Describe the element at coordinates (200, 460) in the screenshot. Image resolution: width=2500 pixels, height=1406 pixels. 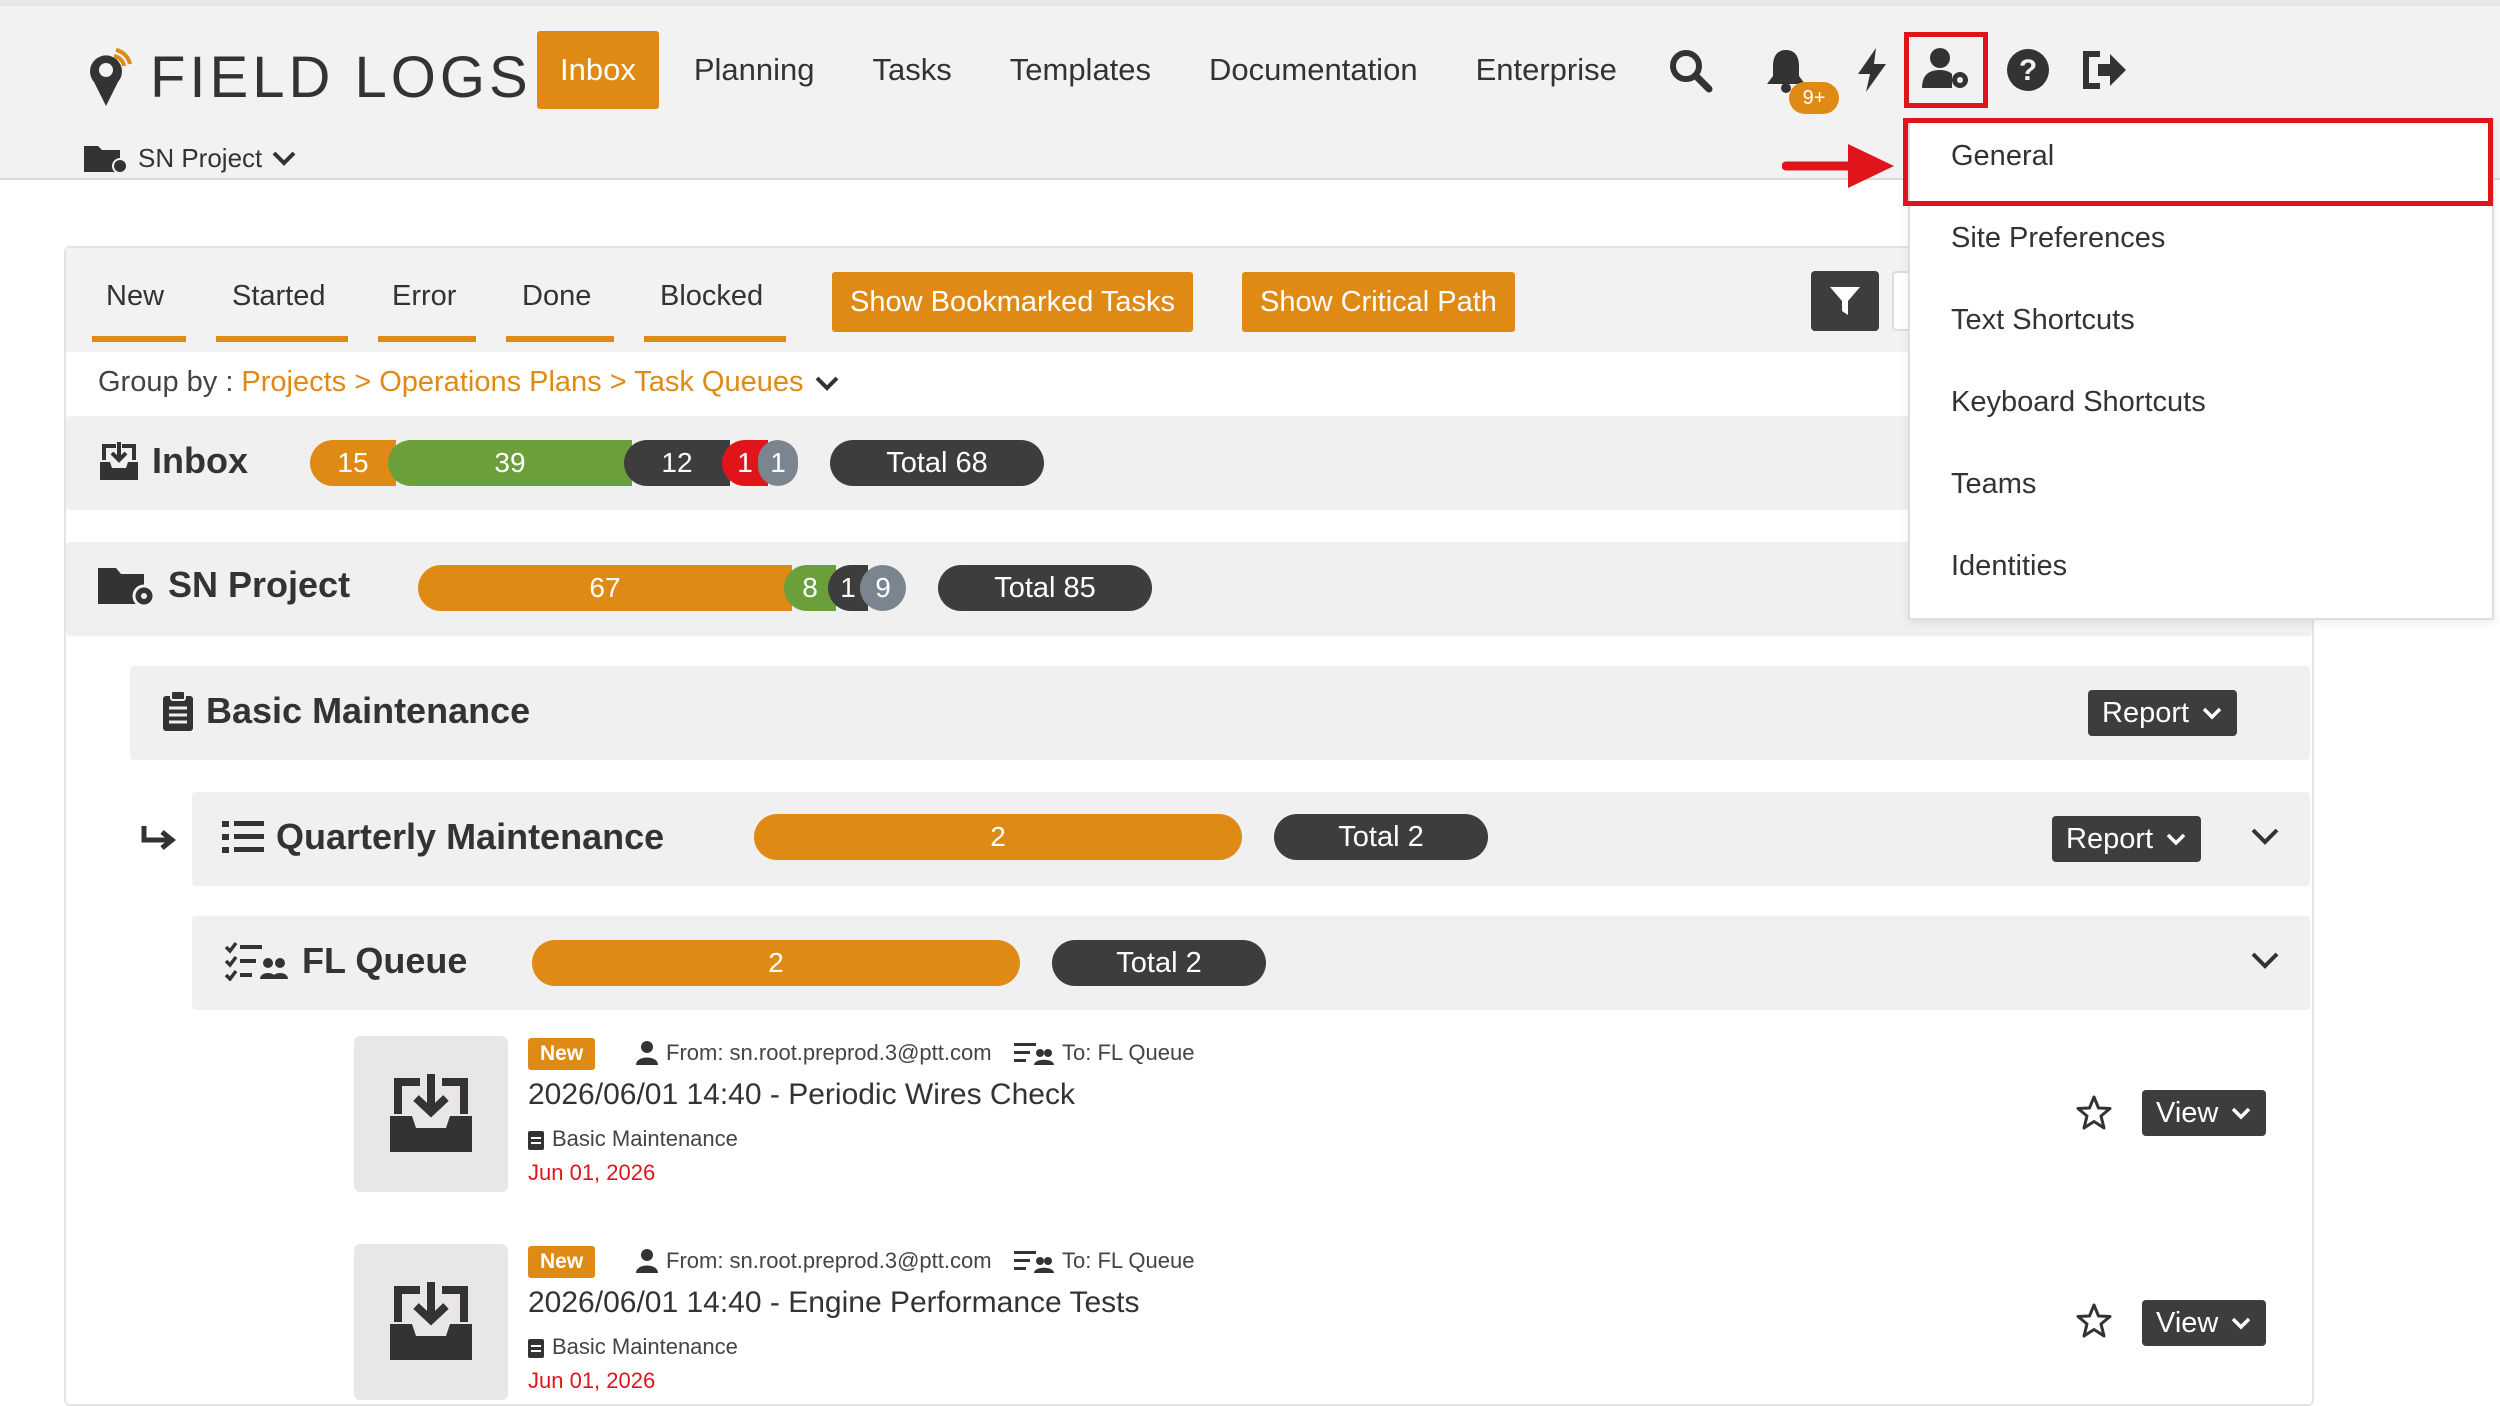
I see `inbox-title-text: Inbox` at that location.